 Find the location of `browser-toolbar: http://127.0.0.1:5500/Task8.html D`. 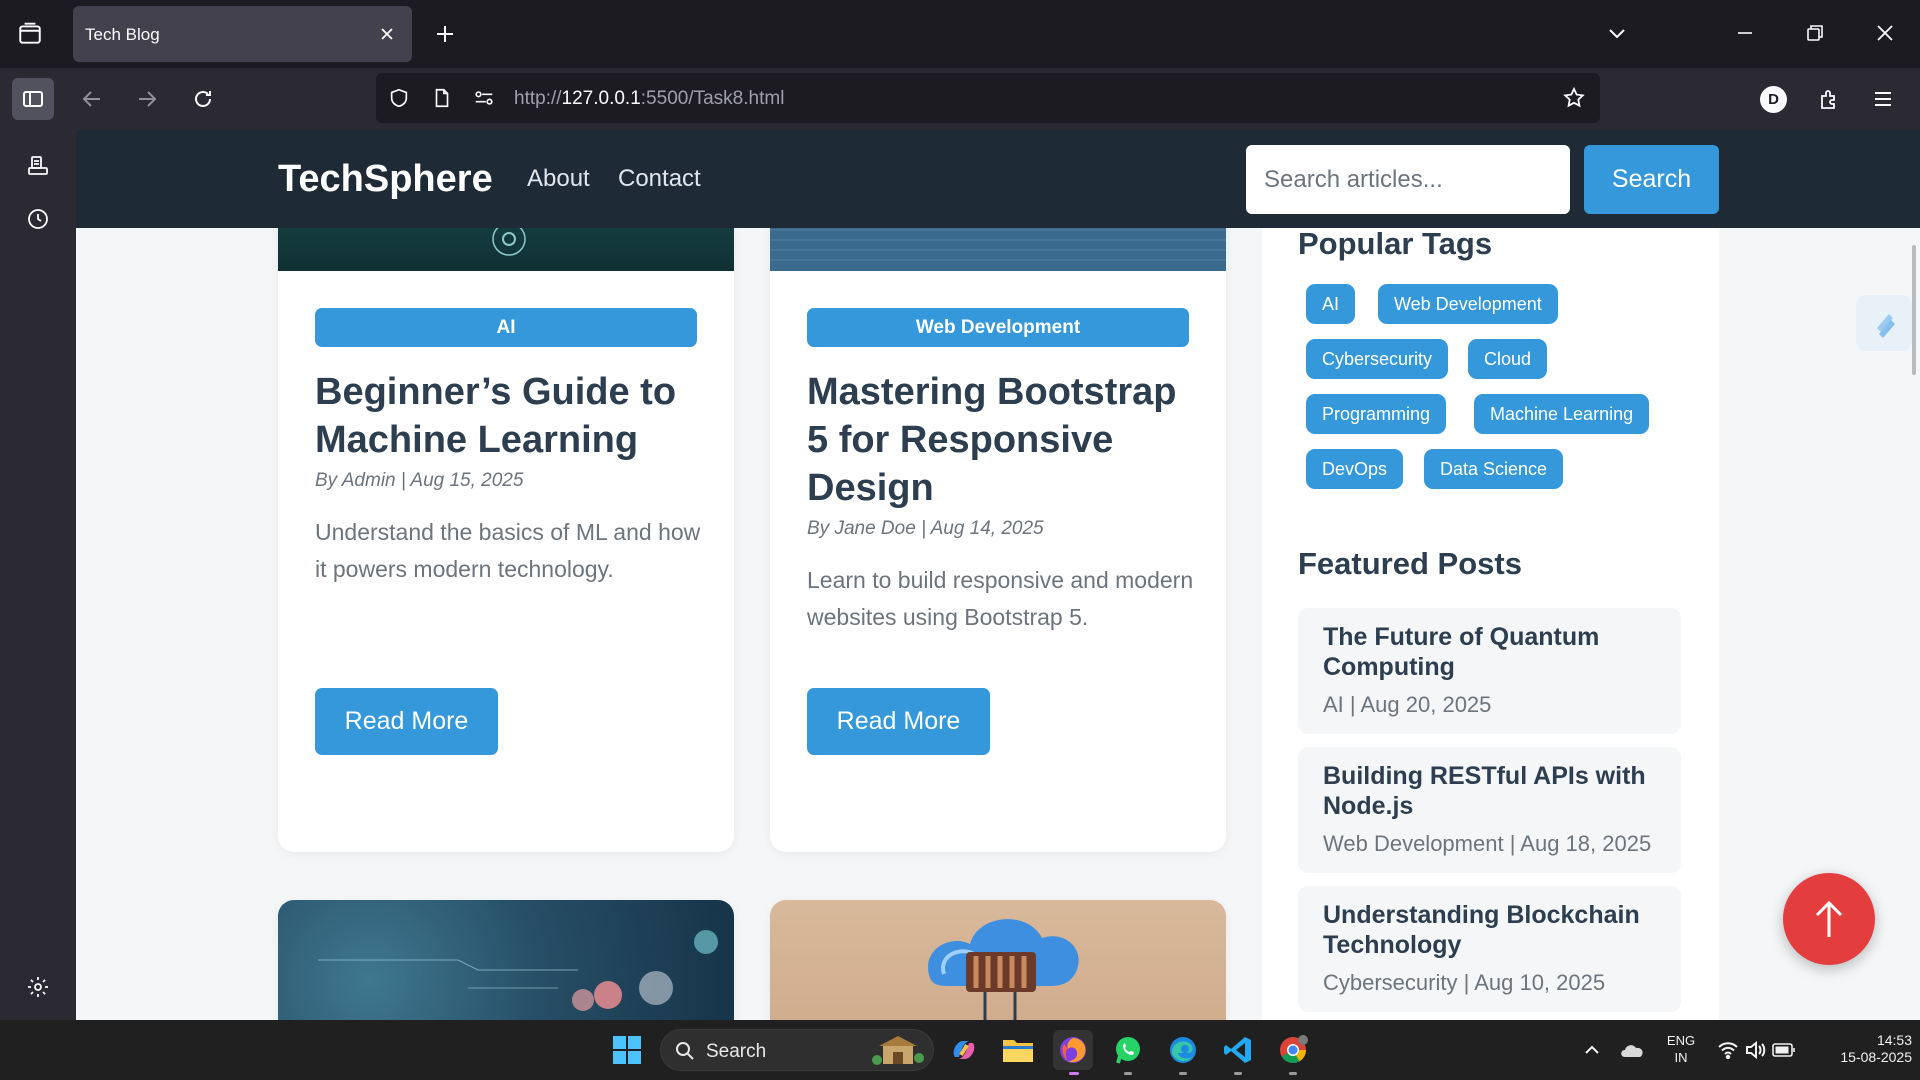

browser-toolbar: http://127.0.0.1:5500/Task8.html D is located at coordinates (960, 99).